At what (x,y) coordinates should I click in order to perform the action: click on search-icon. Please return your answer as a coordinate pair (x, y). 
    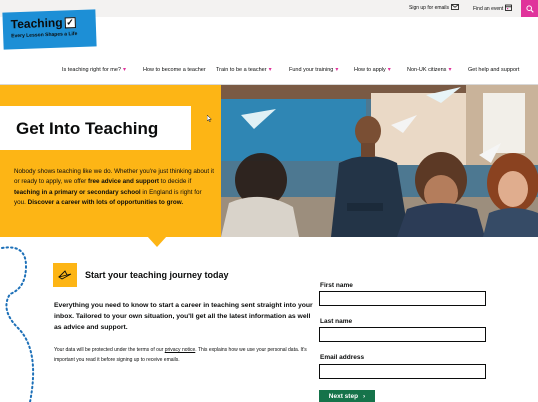
    Looking at the image, I should click on (529, 9).